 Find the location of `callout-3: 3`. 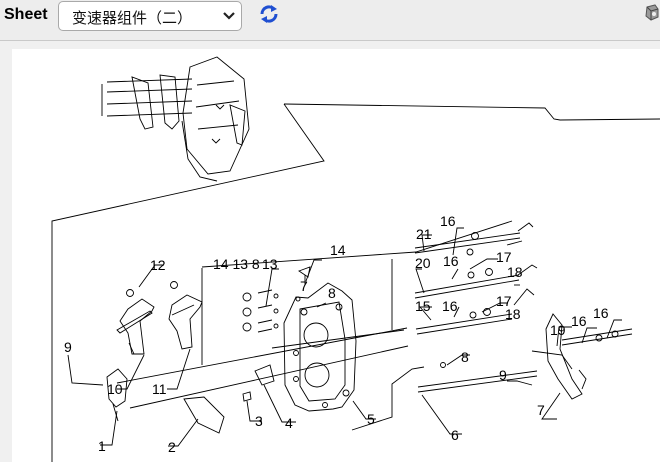

callout-3: 3 is located at coordinates (259, 421).